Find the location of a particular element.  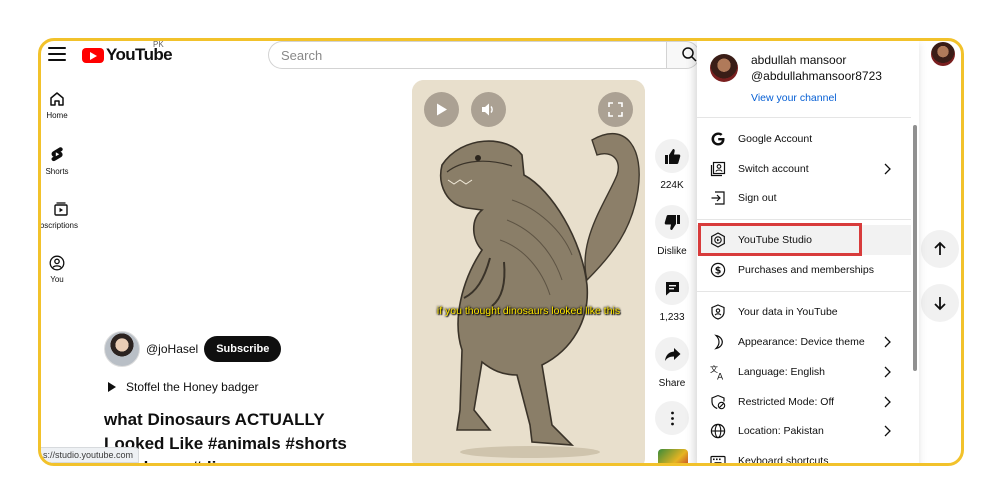

dislike-button is located at coordinates (672, 222).